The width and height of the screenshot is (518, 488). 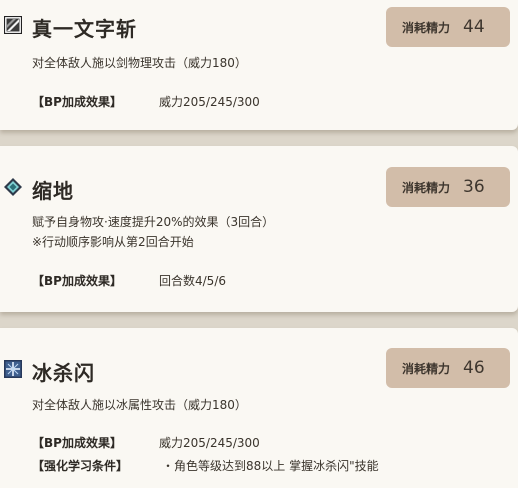 I want to click on cost-button: 消耗精力 46, so click(x=448, y=368).